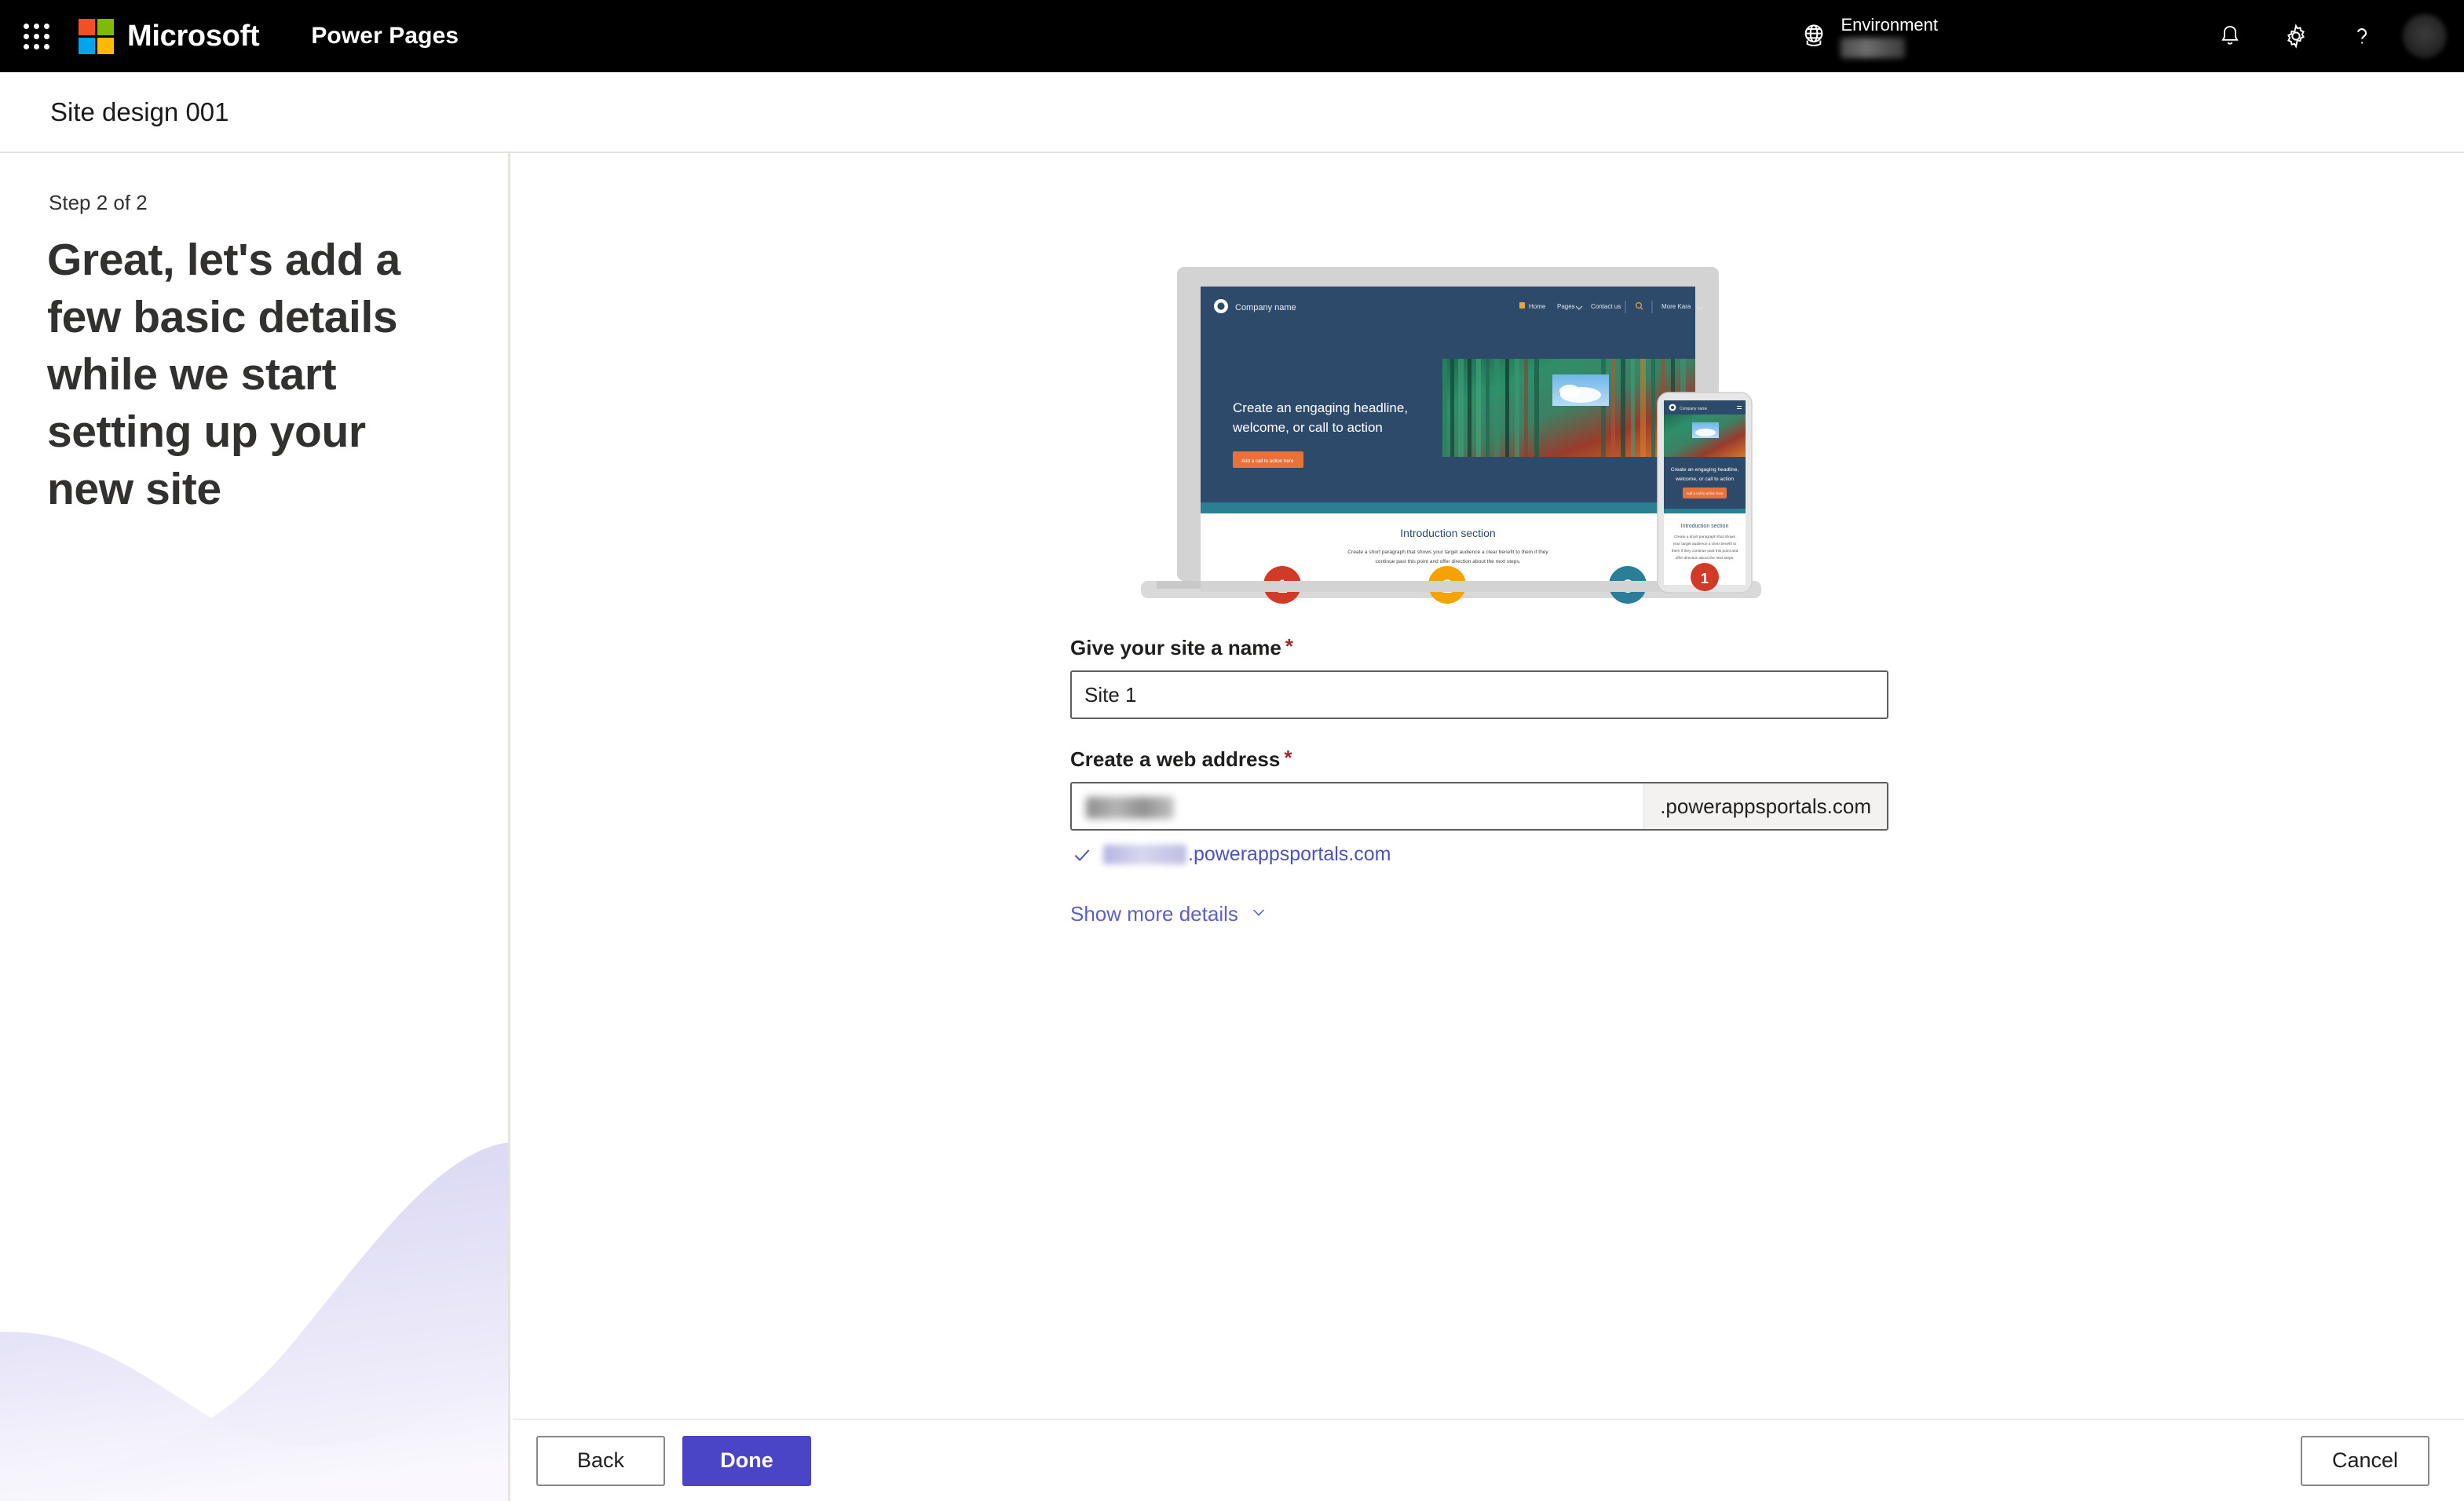  What do you see at coordinates (1176, 759) in the screenshot?
I see `web-address-label-text: Create a web address` at bounding box center [1176, 759].